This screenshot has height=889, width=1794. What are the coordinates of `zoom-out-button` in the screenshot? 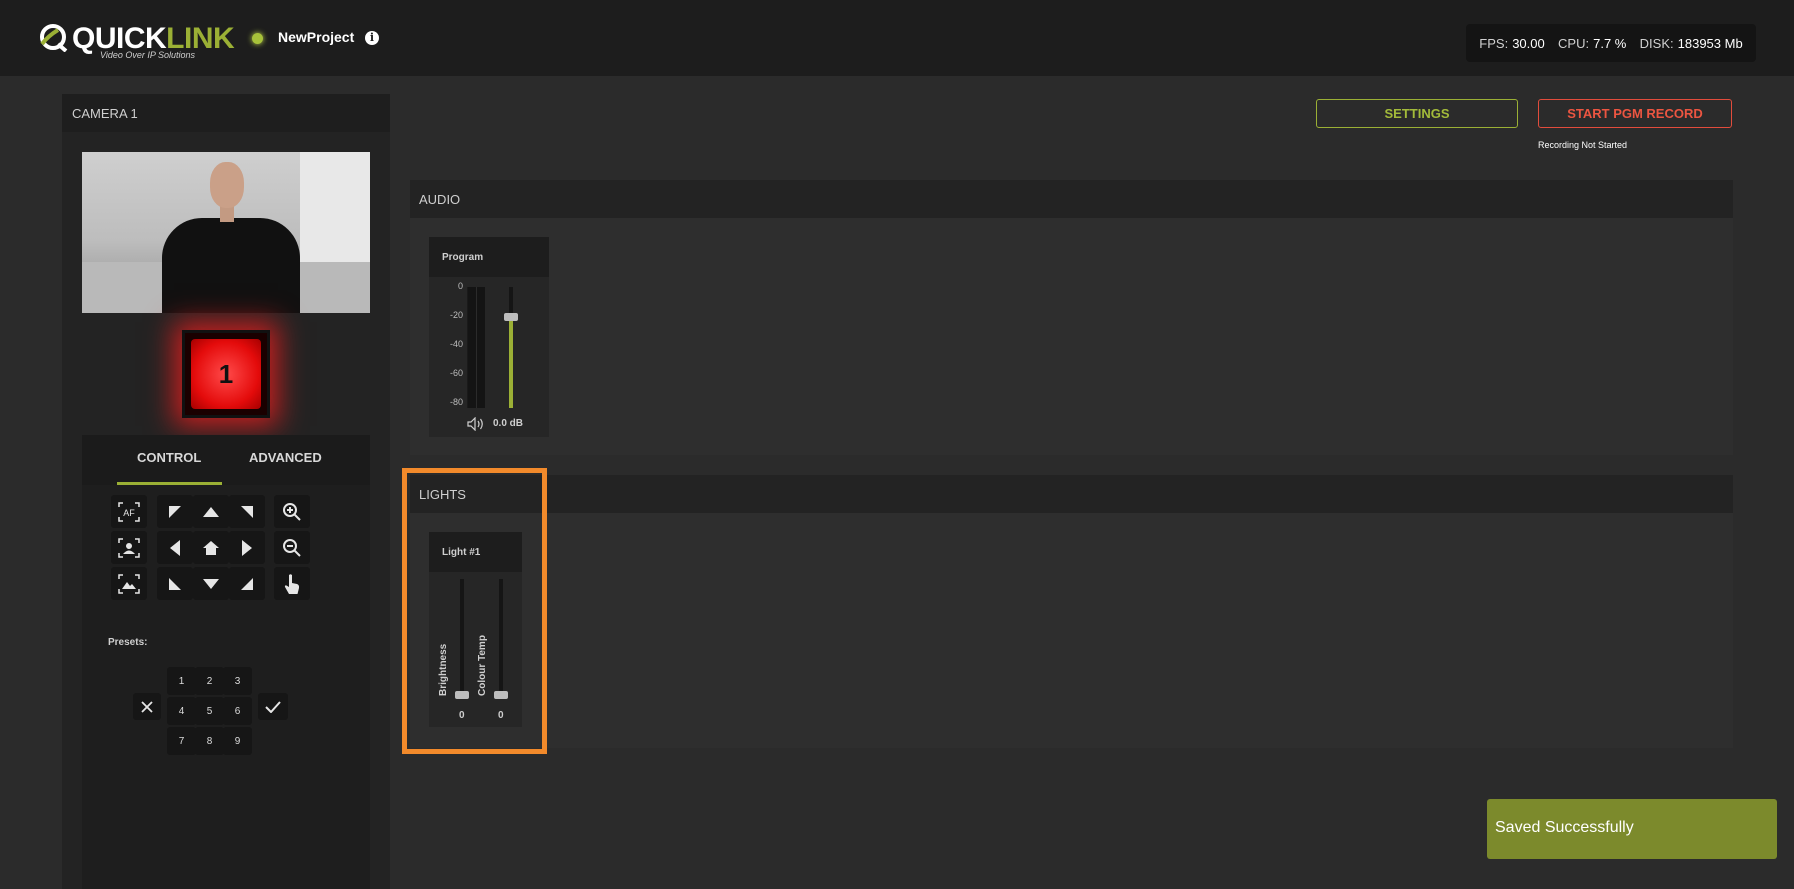 It's located at (292, 547).